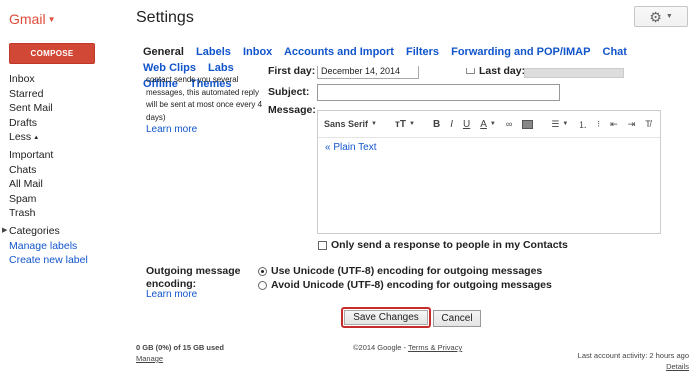 The width and height of the screenshot is (695, 376). I want to click on indent-more-icon: ⇥, so click(631, 123).